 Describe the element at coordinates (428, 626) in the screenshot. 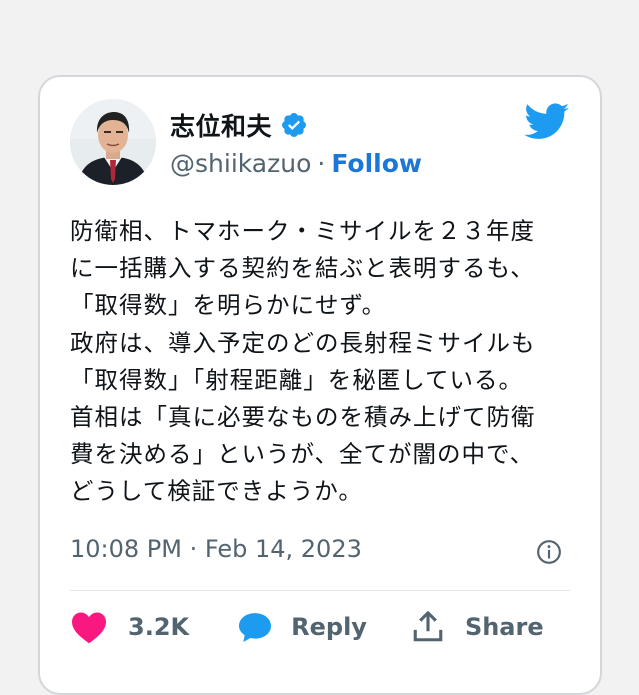

I see `share-icon` at that location.